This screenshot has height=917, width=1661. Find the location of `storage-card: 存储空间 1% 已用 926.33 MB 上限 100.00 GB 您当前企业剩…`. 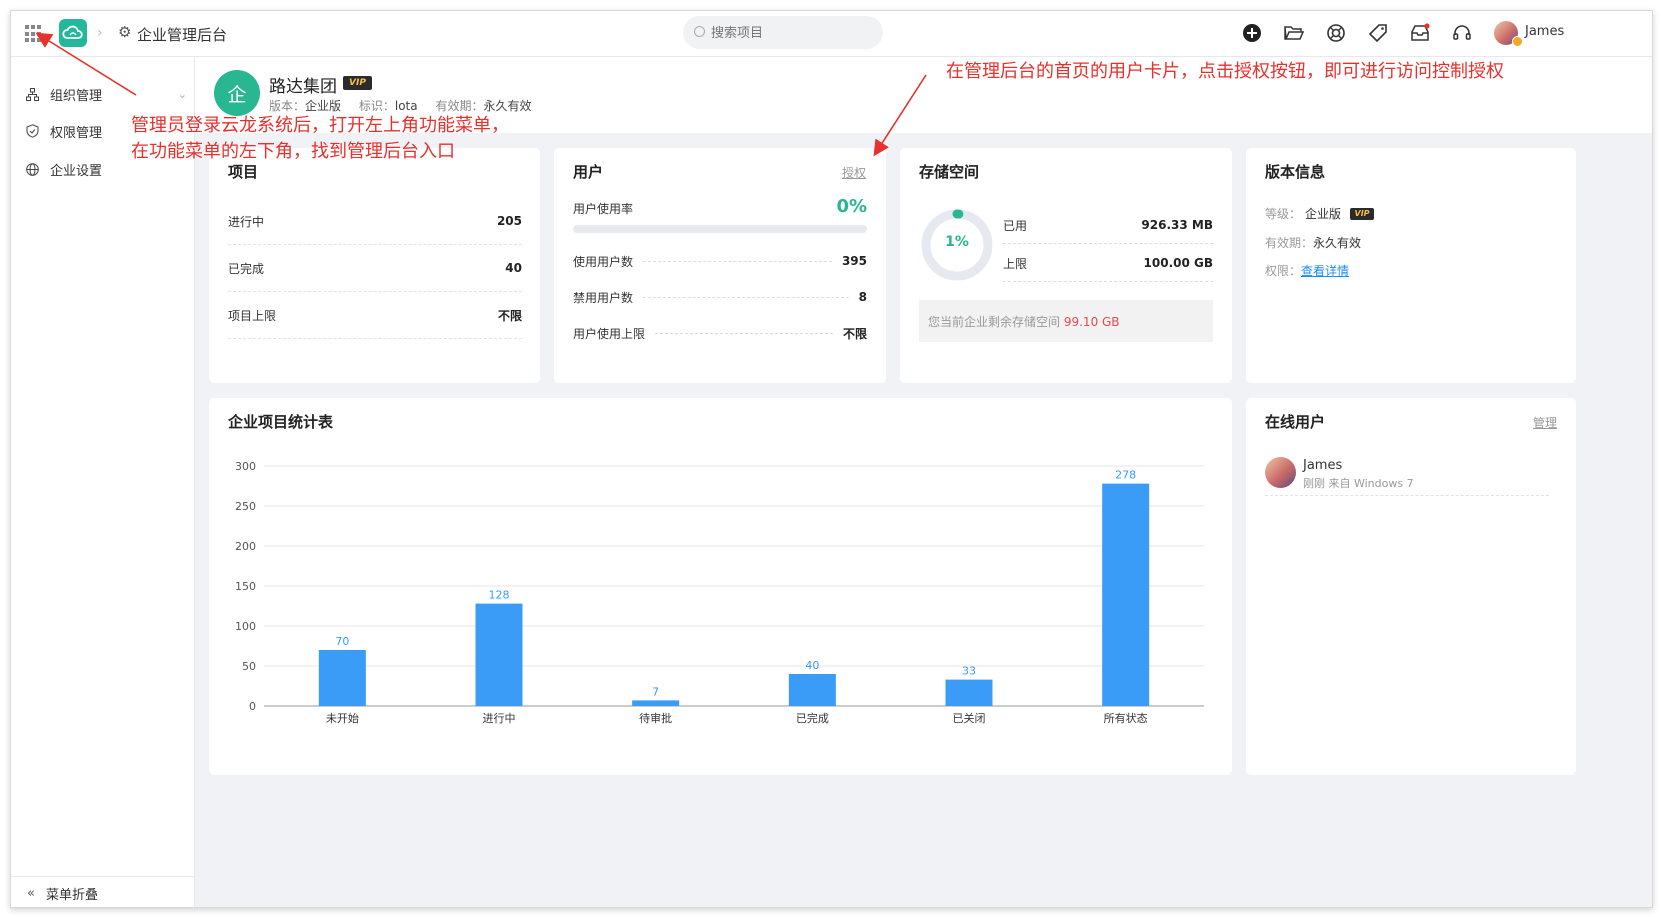

storage-card: 存储空间 1% 已用 926.33 MB 上限 100.00 GB 您当前企业剩… is located at coordinates (1066, 265).